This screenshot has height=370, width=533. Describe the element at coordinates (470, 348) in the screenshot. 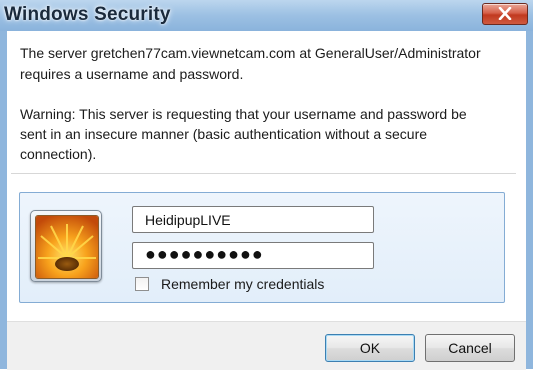

I see `cancel-button: Cancel` at that location.